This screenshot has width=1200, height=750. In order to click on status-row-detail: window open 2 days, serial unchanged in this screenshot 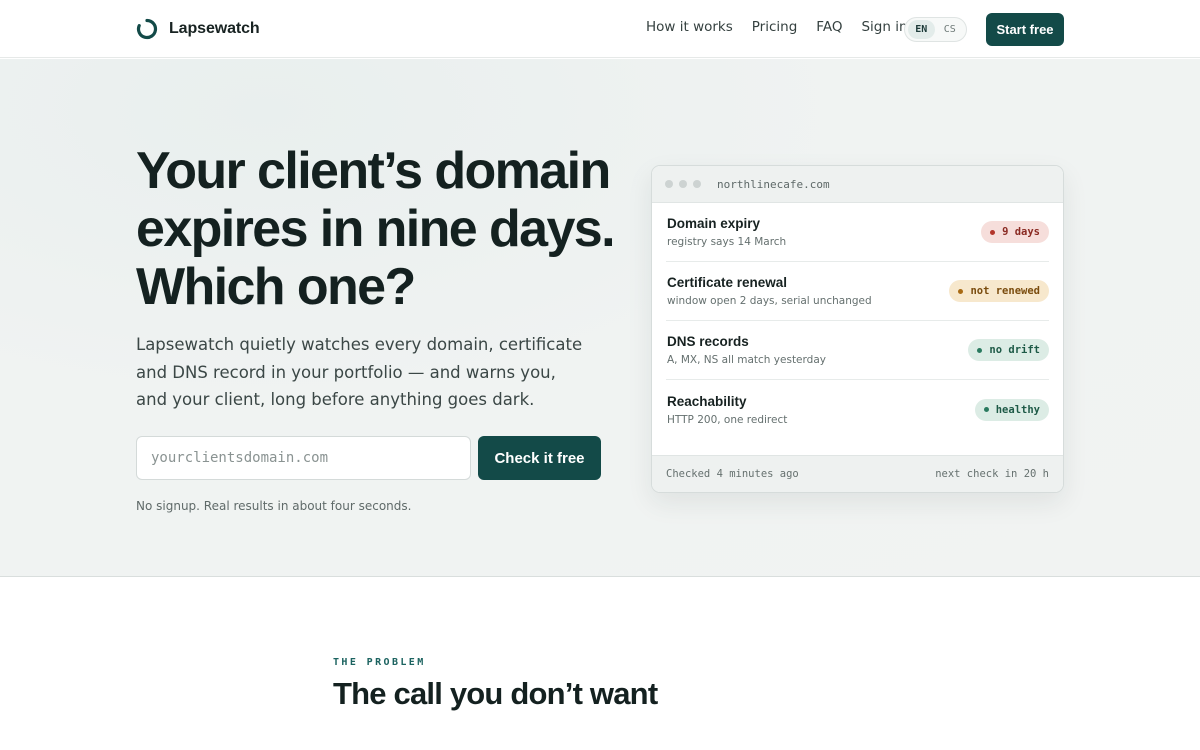, I will do `click(769, 301)`.